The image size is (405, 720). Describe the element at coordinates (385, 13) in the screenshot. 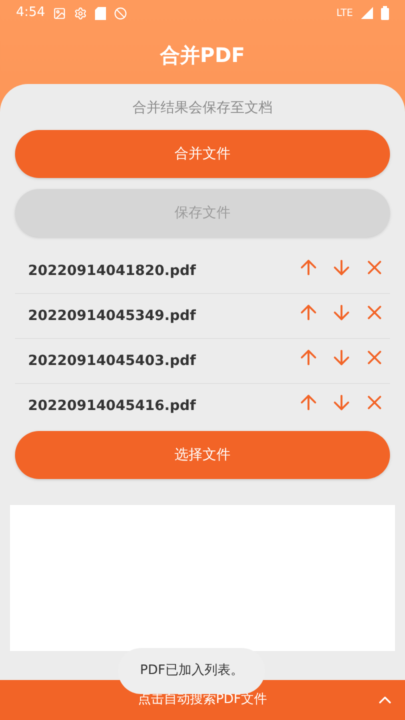

I see `battery-icon` at that location.